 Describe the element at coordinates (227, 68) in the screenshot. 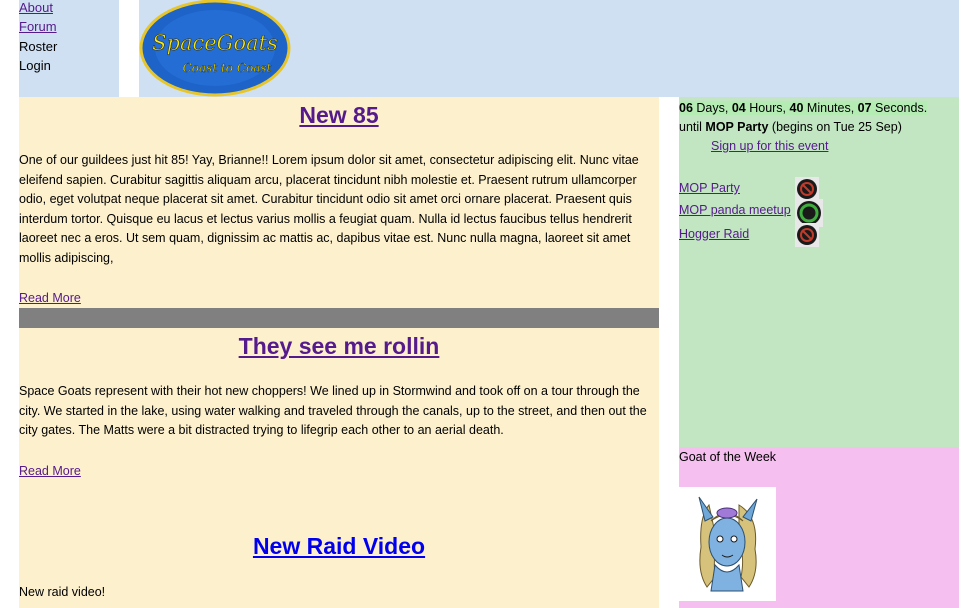

I see `logo-line2-text: Coast to Coast` at that location.